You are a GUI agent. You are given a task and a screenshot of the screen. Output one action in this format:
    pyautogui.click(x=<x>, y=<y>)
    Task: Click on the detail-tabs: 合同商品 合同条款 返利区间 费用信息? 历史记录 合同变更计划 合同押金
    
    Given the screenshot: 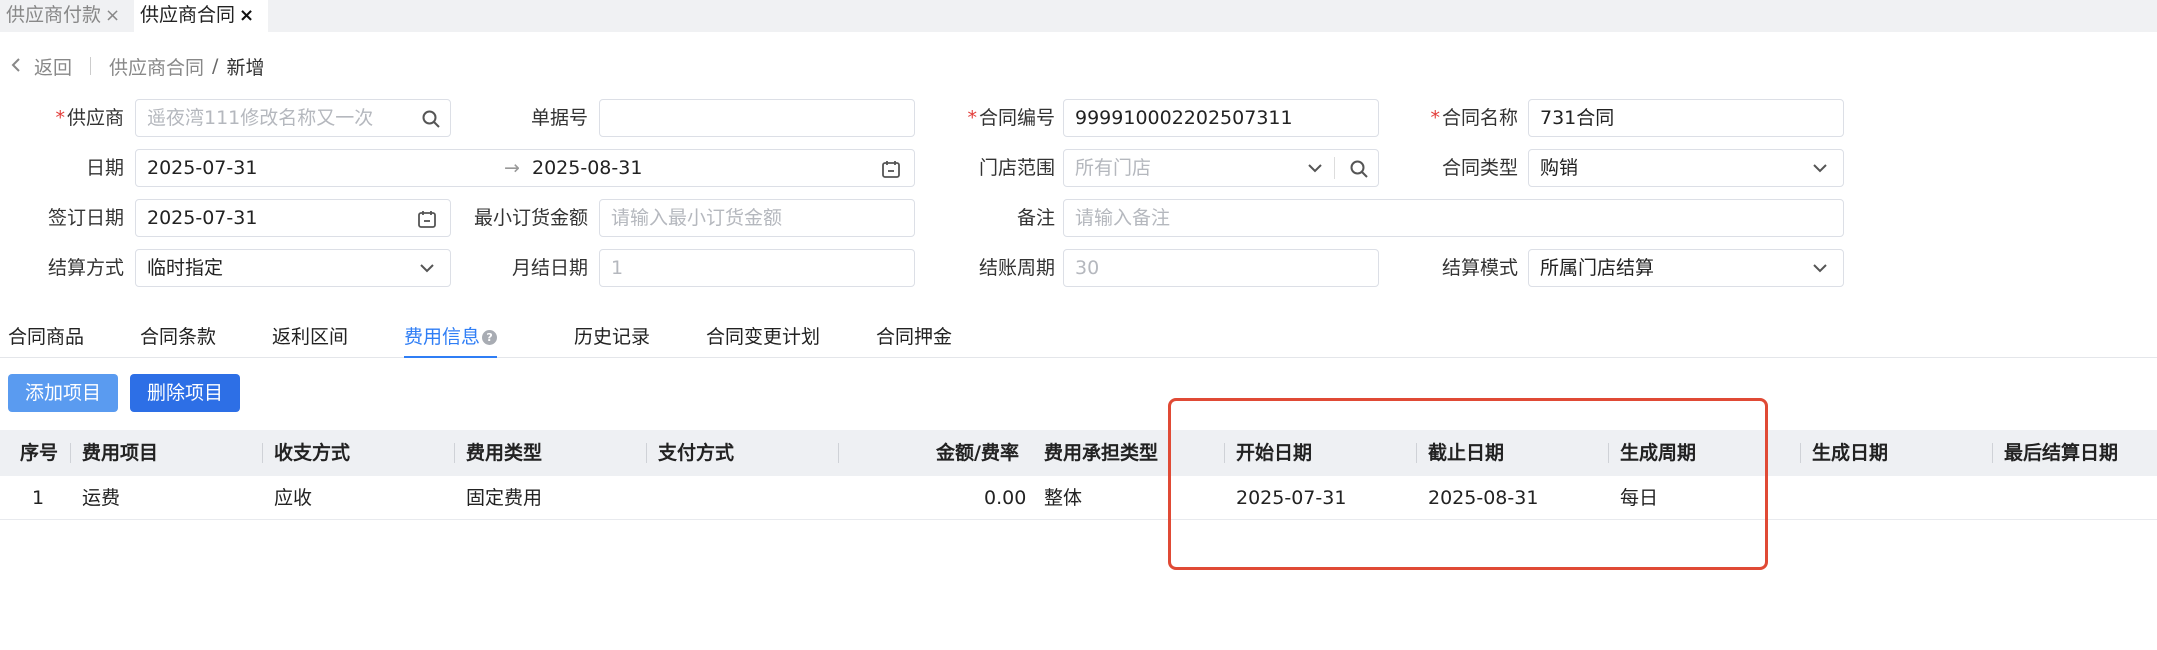 What is the action you would take?
    pyautogui.click(x=1078, y=338)
    